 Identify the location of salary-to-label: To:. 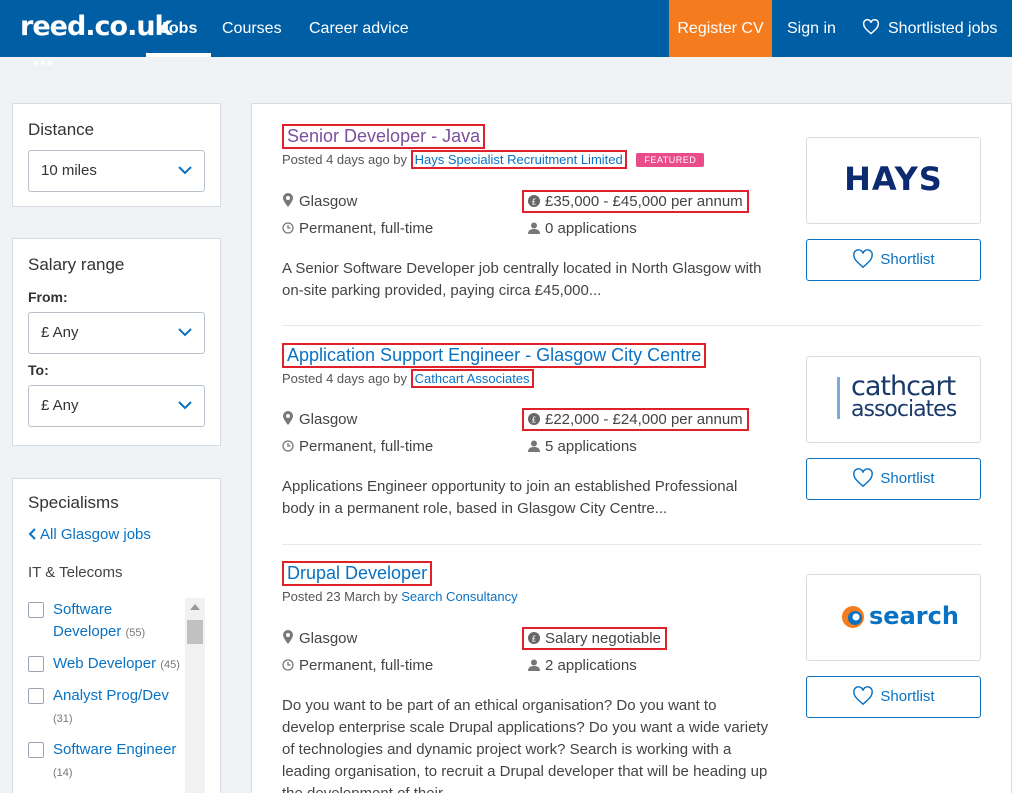
(38, 370).